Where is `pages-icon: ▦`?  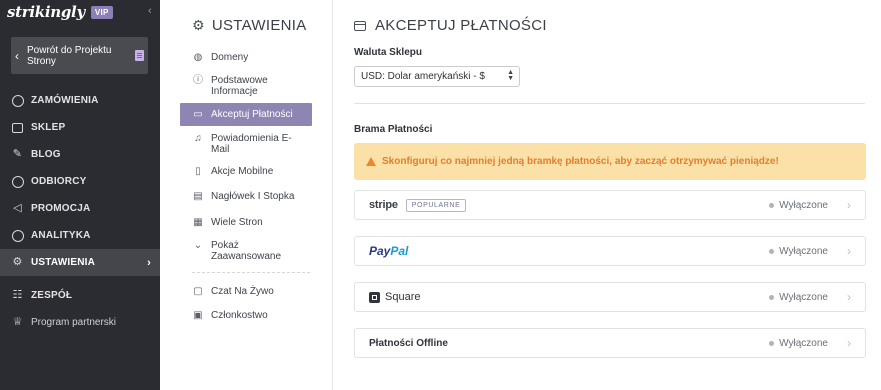 pages-icon: ▦ is located at coordinates (198, 222).